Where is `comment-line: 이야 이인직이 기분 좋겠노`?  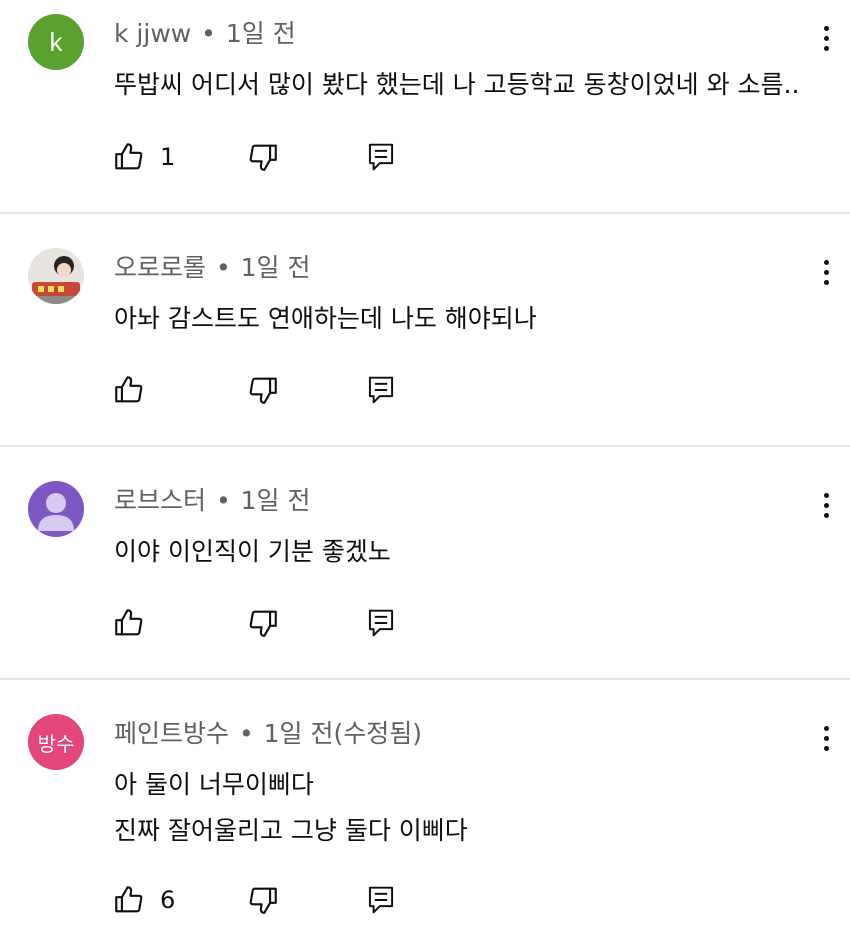 comment-line: 이야 이인직이 기분 좋겠노 is located at coordinates (252, 551).